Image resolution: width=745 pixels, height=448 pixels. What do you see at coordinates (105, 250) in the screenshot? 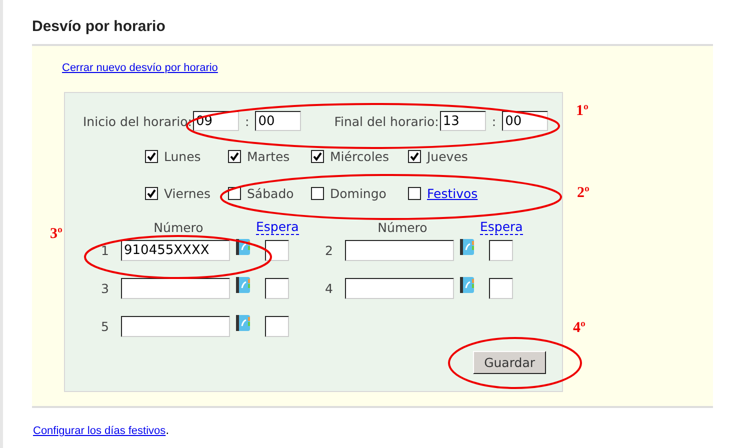
I see `row-number: 1` at bounding box center [105, 250].